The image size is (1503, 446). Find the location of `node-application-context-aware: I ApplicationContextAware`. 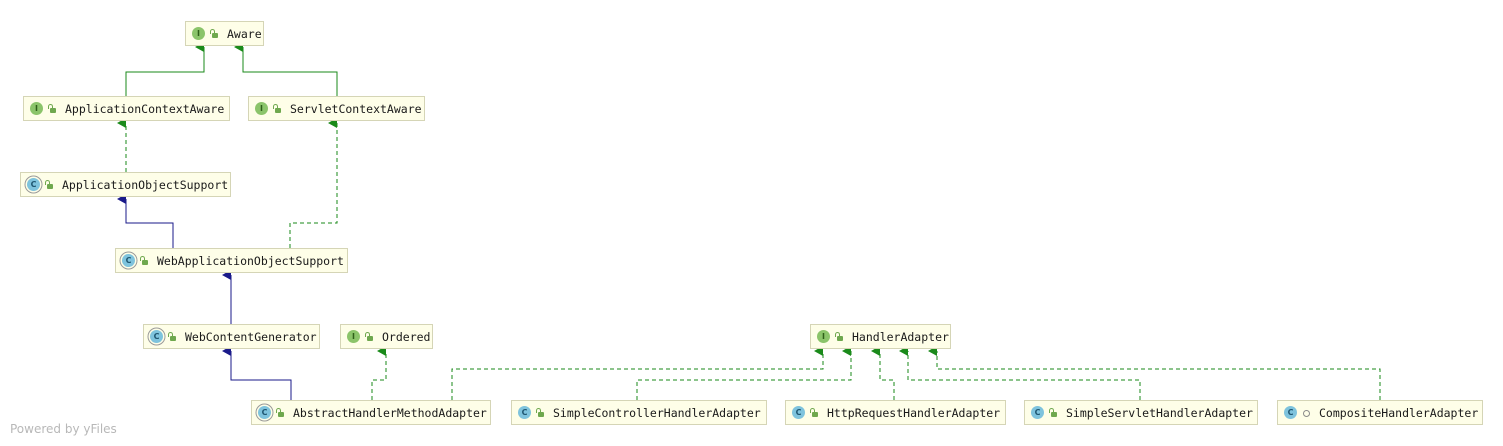

node-application-context-aware: I ApplicationContextAware is located at coordinates (126, 108).